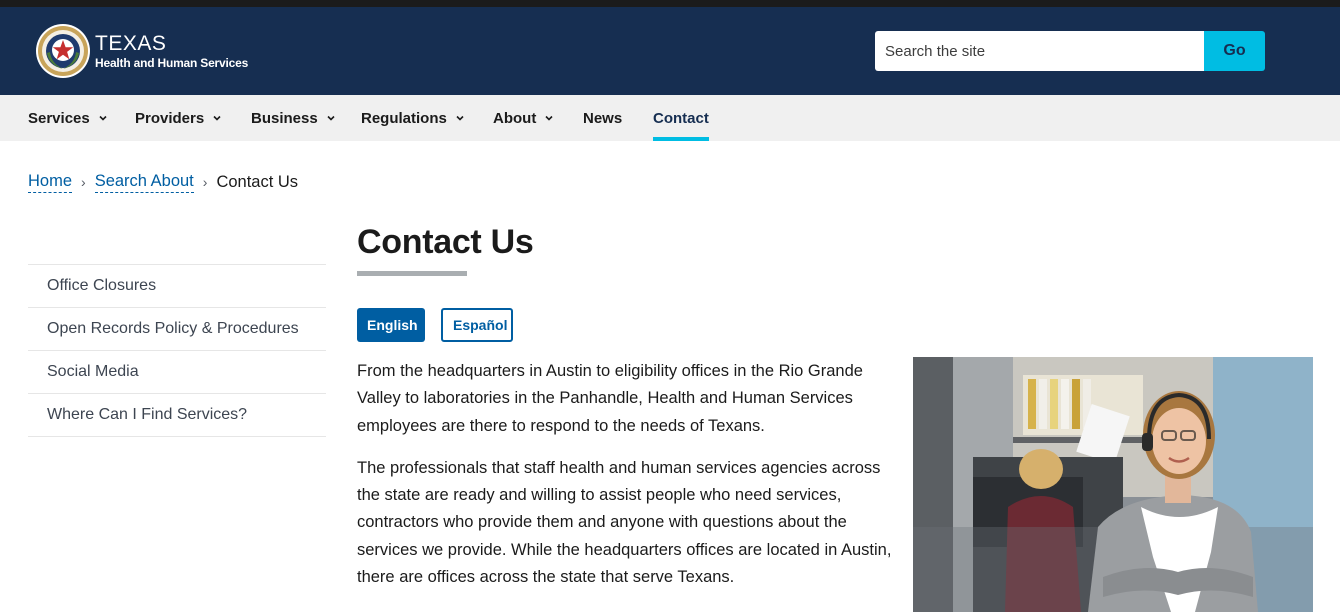 The height and width of the screenshot is (612, 1340). I want to click on logo-subtitle: Health and Human Services, so click(172, 63).